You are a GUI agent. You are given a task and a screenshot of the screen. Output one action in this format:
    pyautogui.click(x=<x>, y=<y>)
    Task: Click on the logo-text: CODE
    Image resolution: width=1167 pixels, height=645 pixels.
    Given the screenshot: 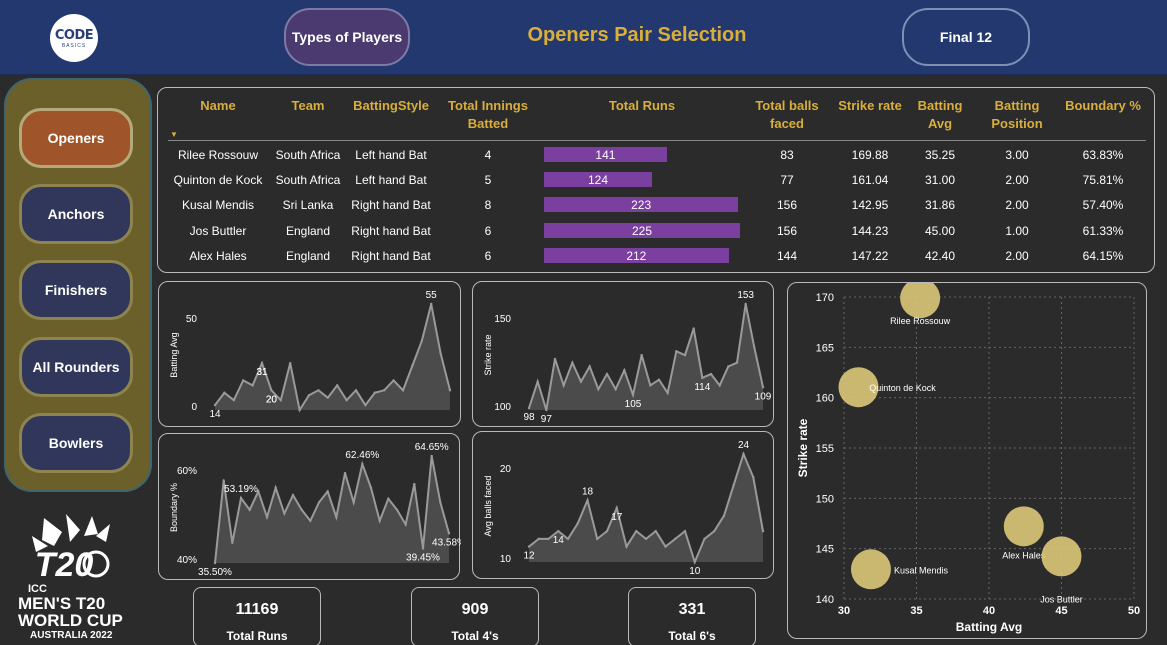 What is the action you would take?
    pyautogui.click(x=74, y=35)
    